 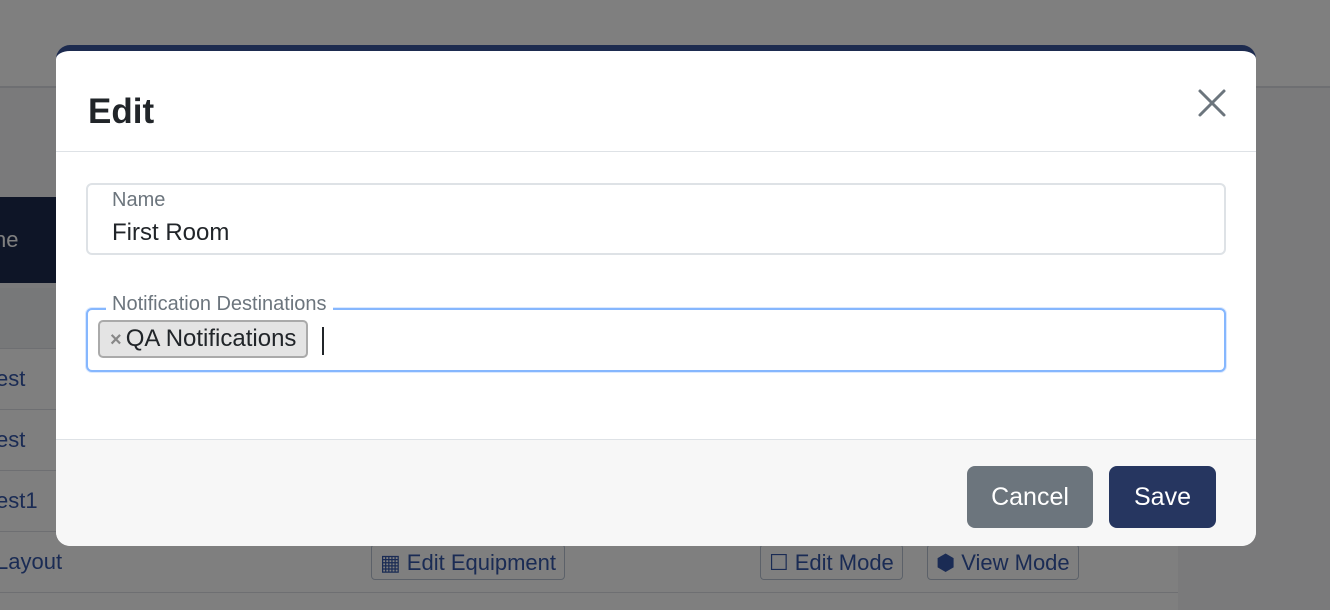 I want to click on name-field: Name First Room, so click(x=656, y=219).